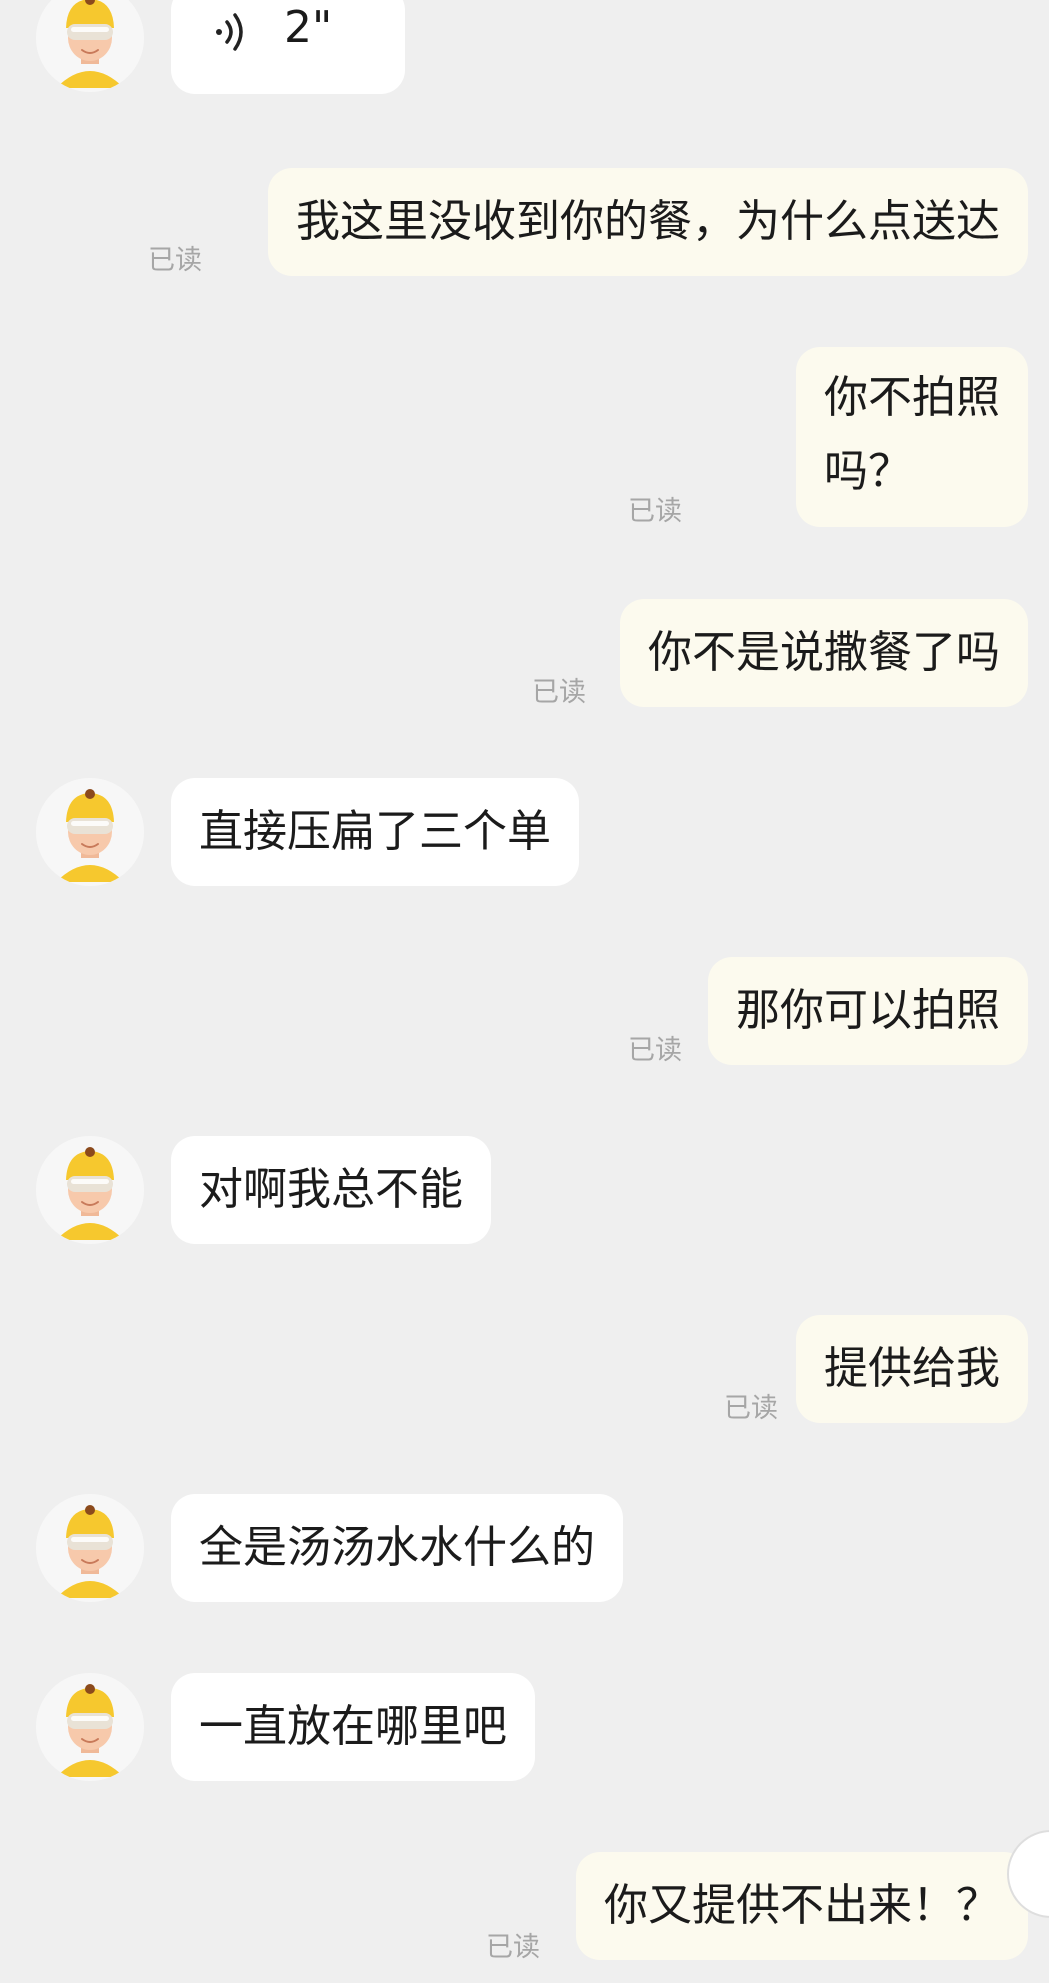 The width and height of the screenshot is (1049, 1983). What do you see at coordinates (802, 1906) in the screenshot?
I see `outgoing-message-bubble: 你又提供不出来！？` at bounding box center [802, 1906].